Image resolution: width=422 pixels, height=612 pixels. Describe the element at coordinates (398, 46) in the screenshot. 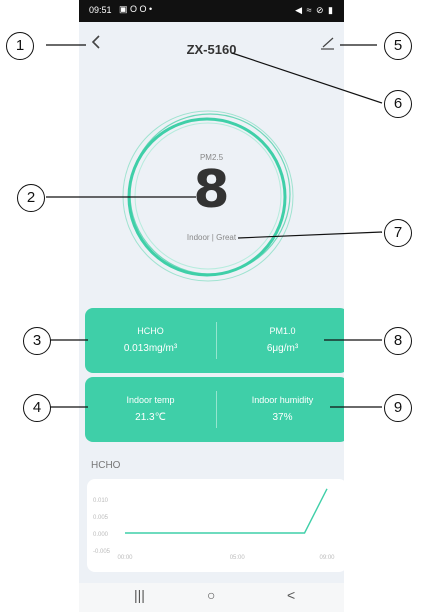

I see `callout-5: 5` at that location.